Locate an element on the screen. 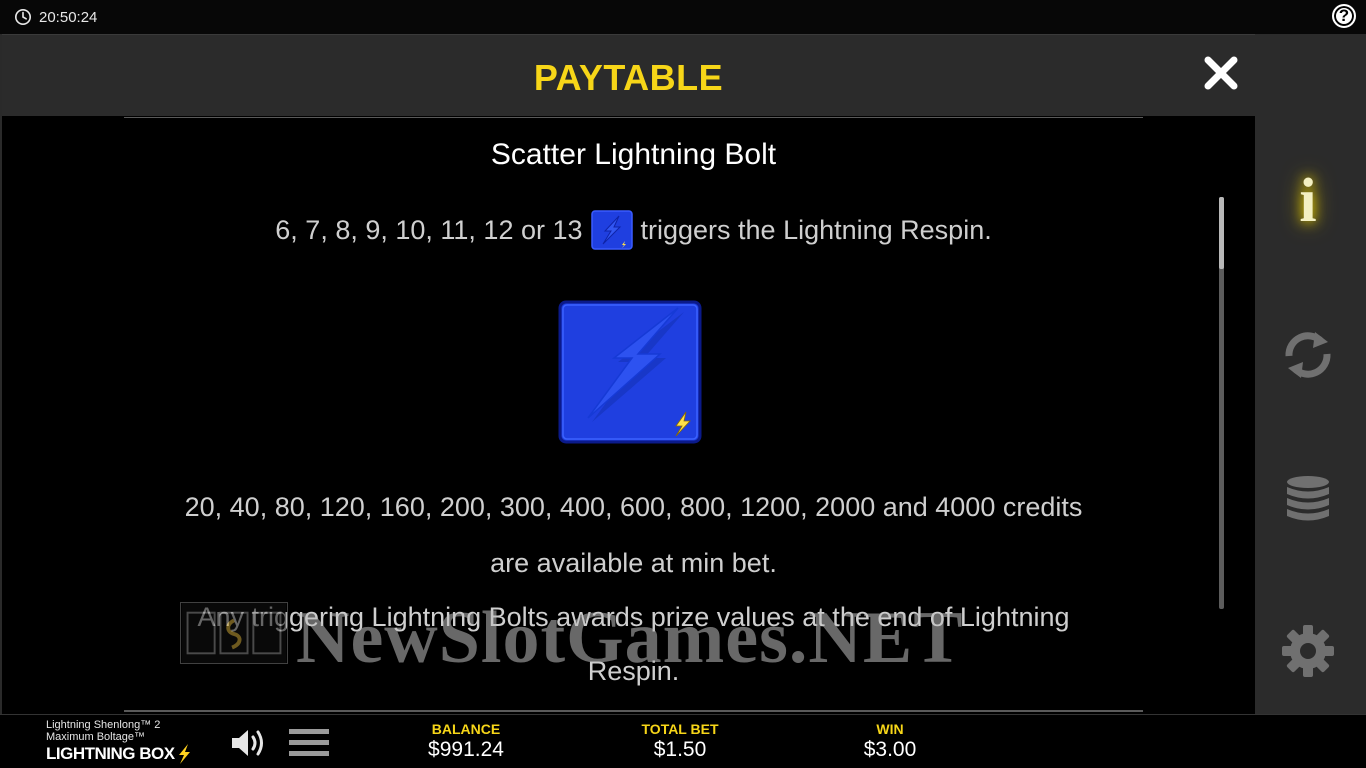 This screenshot has width=1366, height=768. paytable-header: PAYTABLE is located at coordinates (628, 75).